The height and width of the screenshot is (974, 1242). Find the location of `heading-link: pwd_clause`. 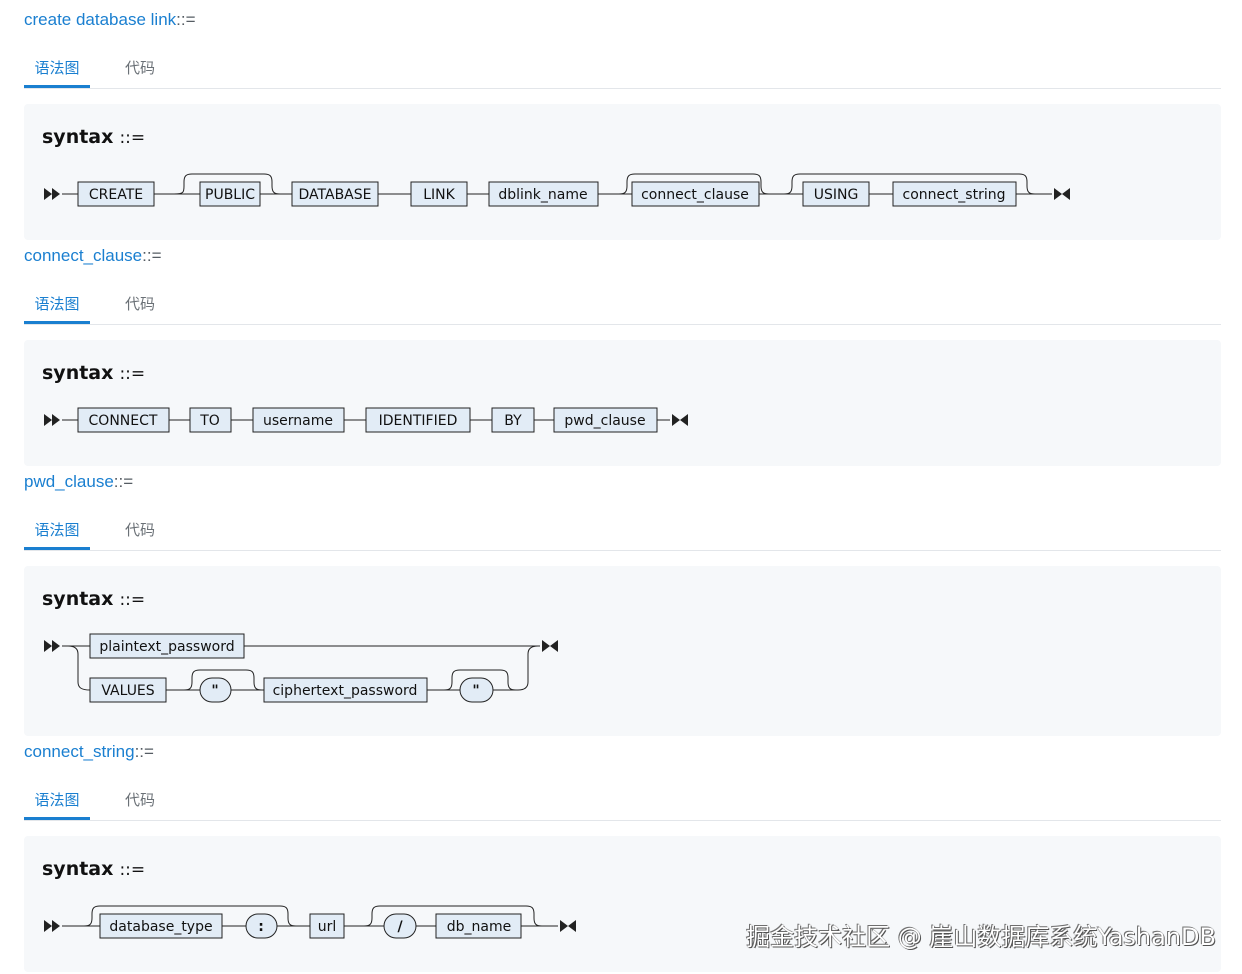

heading-link: pwd_clause is located at coordinates (69, 481).